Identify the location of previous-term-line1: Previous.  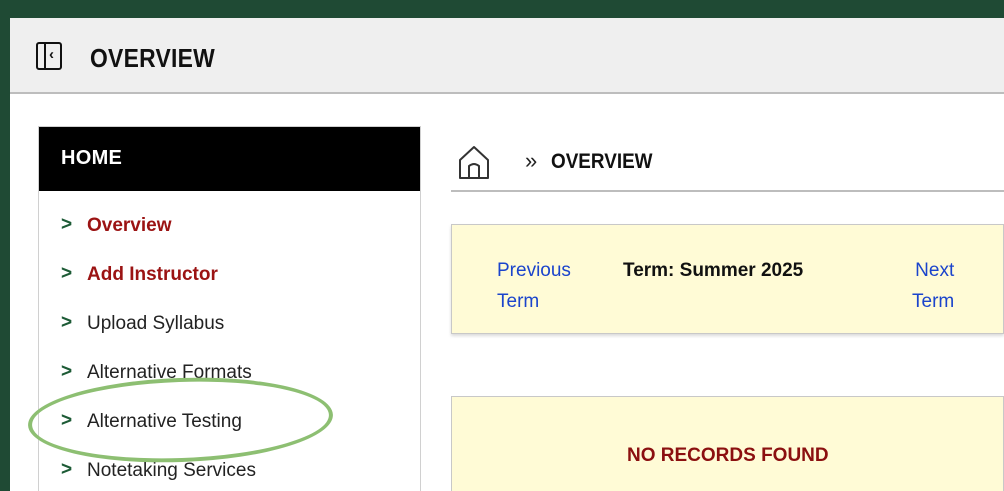
(534, 270).